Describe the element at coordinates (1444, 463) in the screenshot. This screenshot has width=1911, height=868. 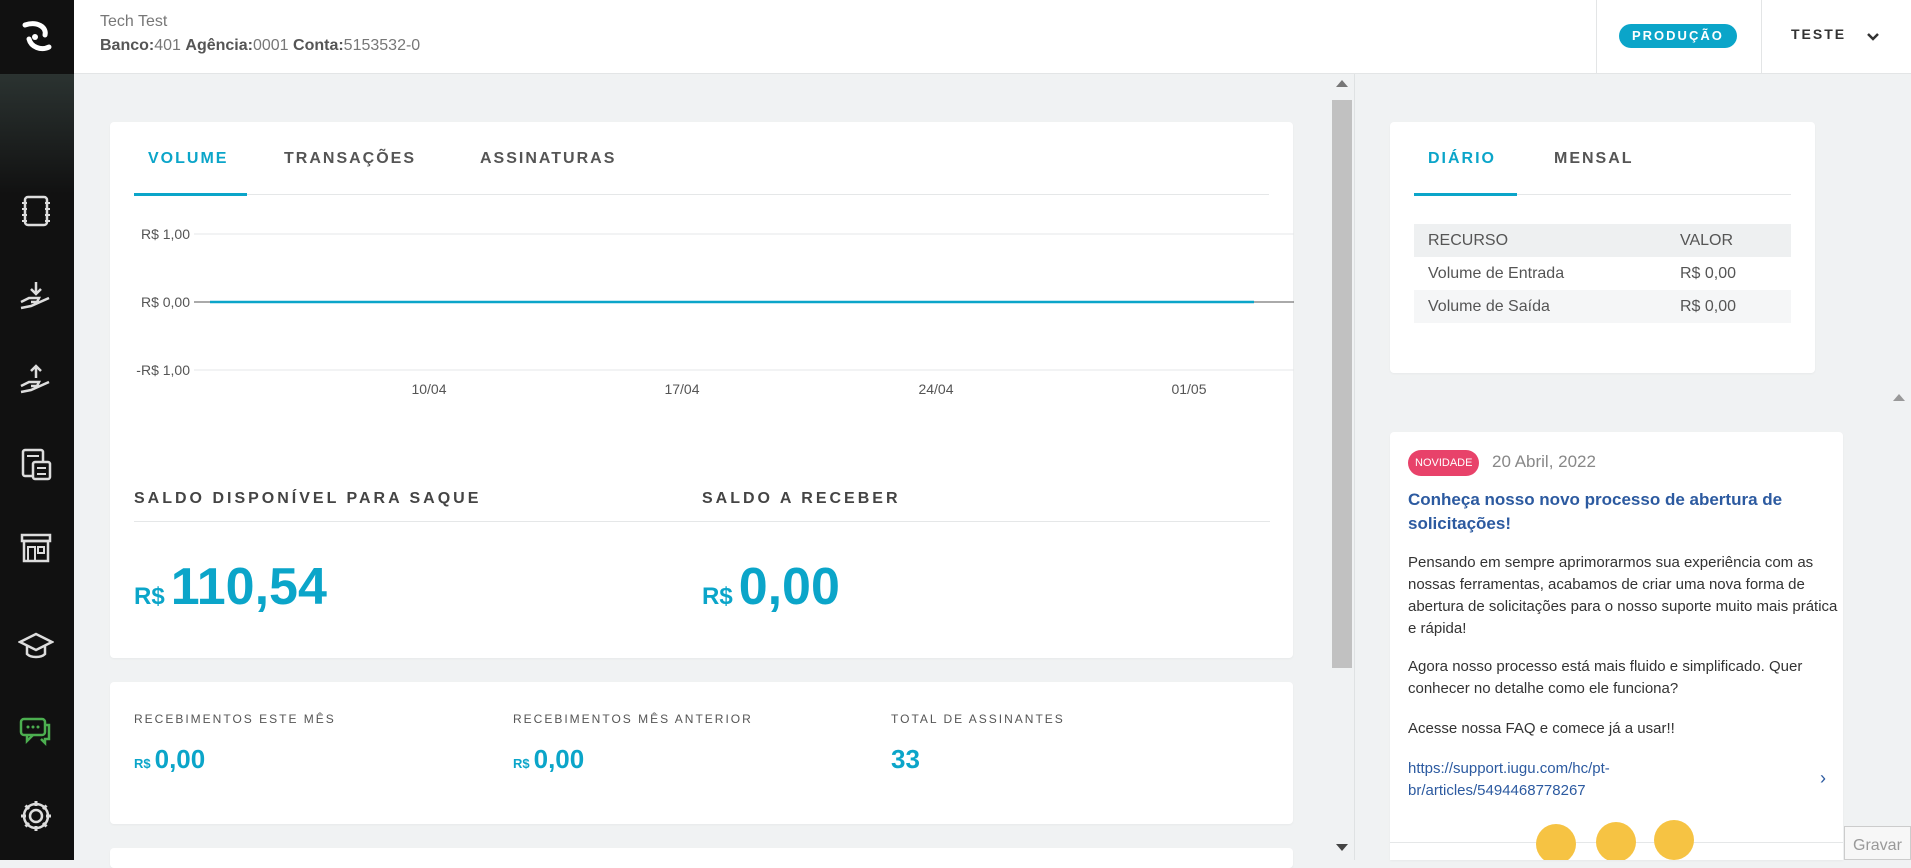
I see `news-badge: NOVIDADE` at that location.